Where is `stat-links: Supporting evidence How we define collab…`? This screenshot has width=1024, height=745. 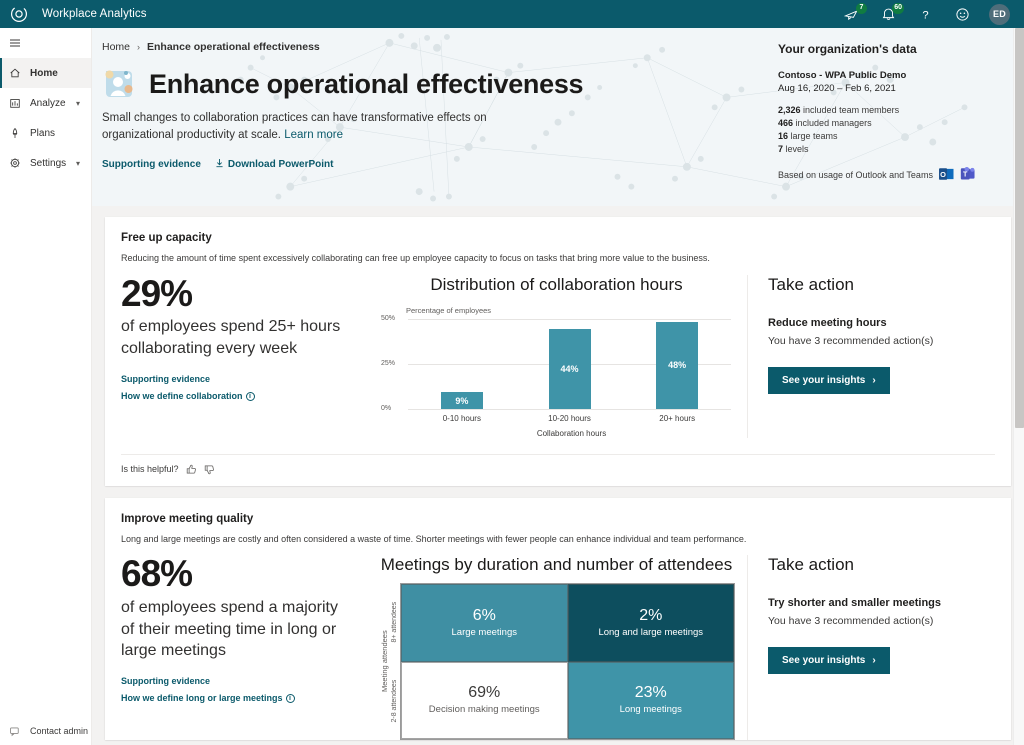
stat-links: Supporting evidence How we define collab… is located at coordinates (236, 387).